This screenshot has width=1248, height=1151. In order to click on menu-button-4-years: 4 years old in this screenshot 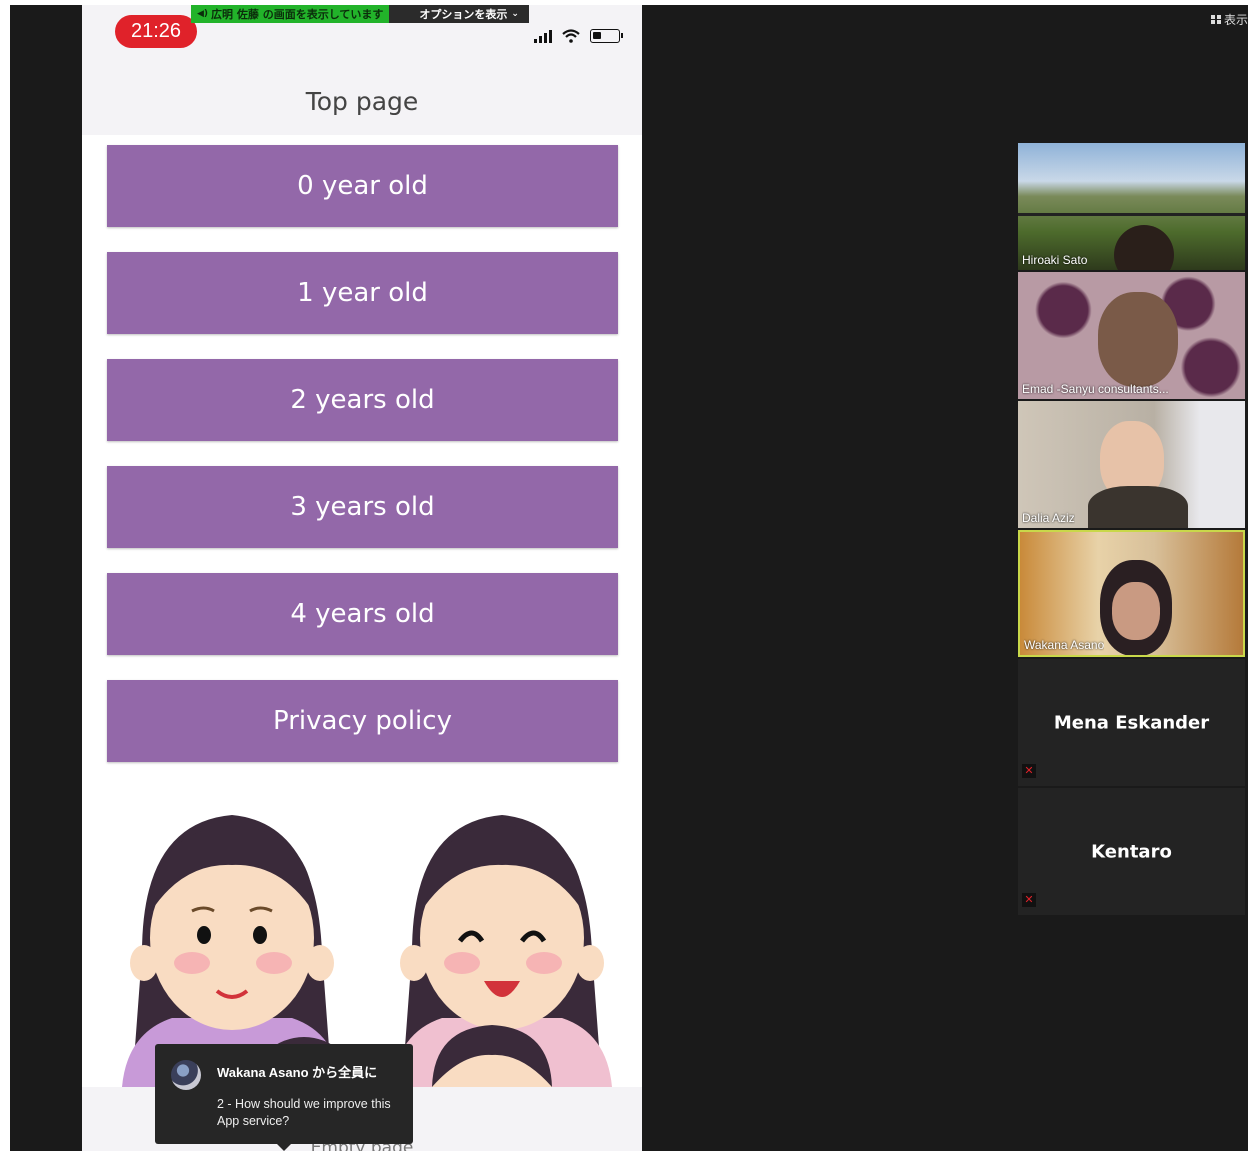, I will do `click(362, 614)`.